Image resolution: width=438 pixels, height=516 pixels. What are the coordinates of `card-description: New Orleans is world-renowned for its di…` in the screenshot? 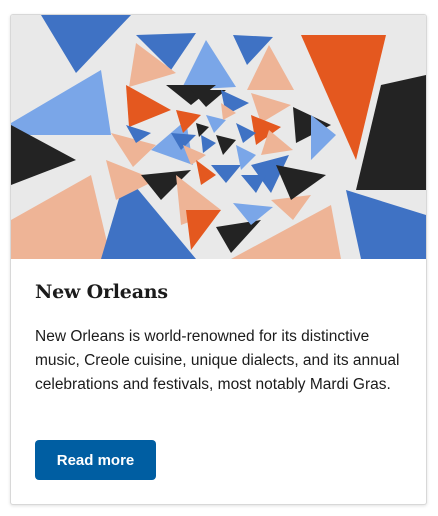 It's located at (217, 360).